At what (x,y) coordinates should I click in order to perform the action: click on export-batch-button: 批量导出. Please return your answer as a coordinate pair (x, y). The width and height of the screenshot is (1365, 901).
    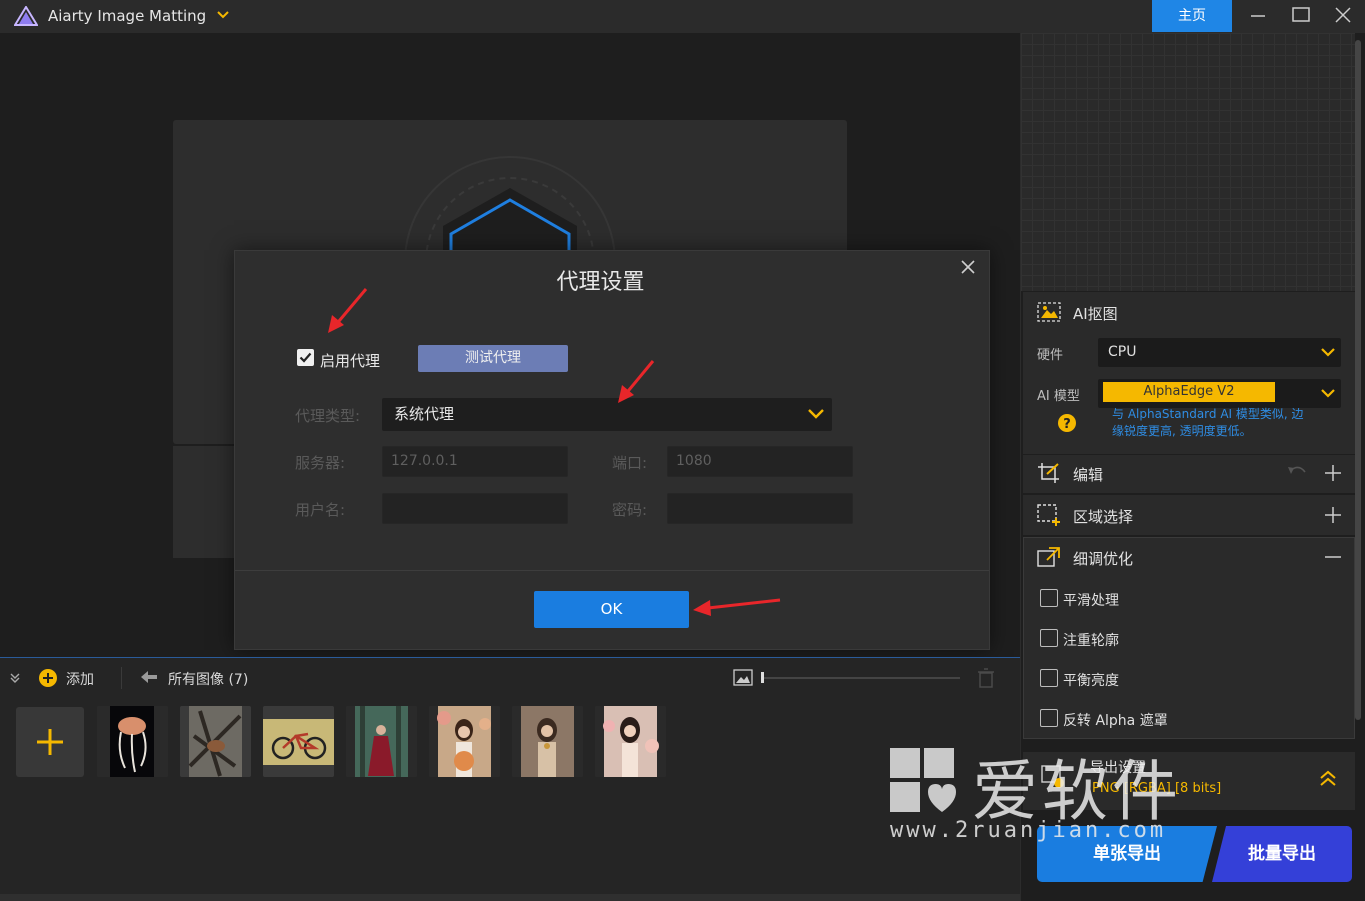
    Looking at the image, I should click on (1282, 854).